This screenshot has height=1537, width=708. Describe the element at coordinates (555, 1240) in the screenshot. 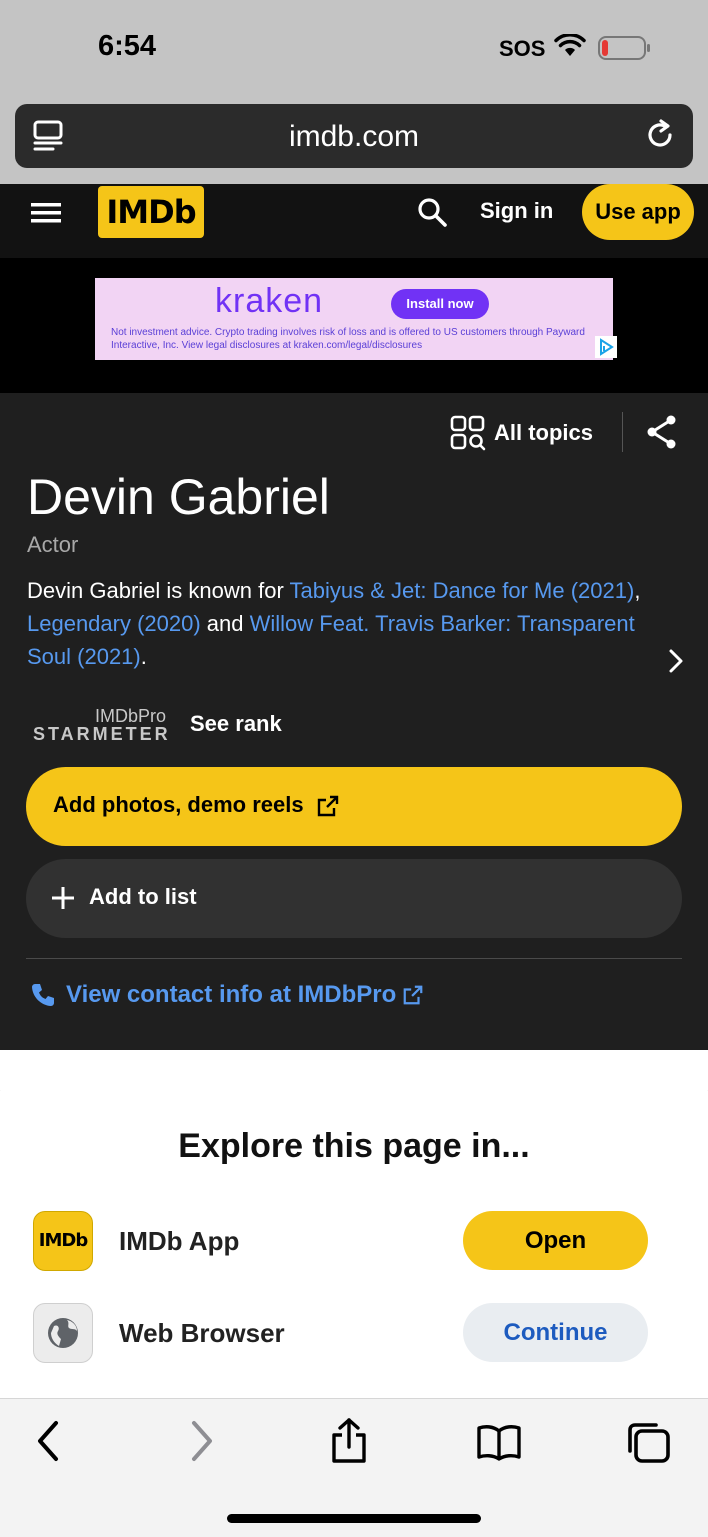

I see `open-app-button: Open` at that location.